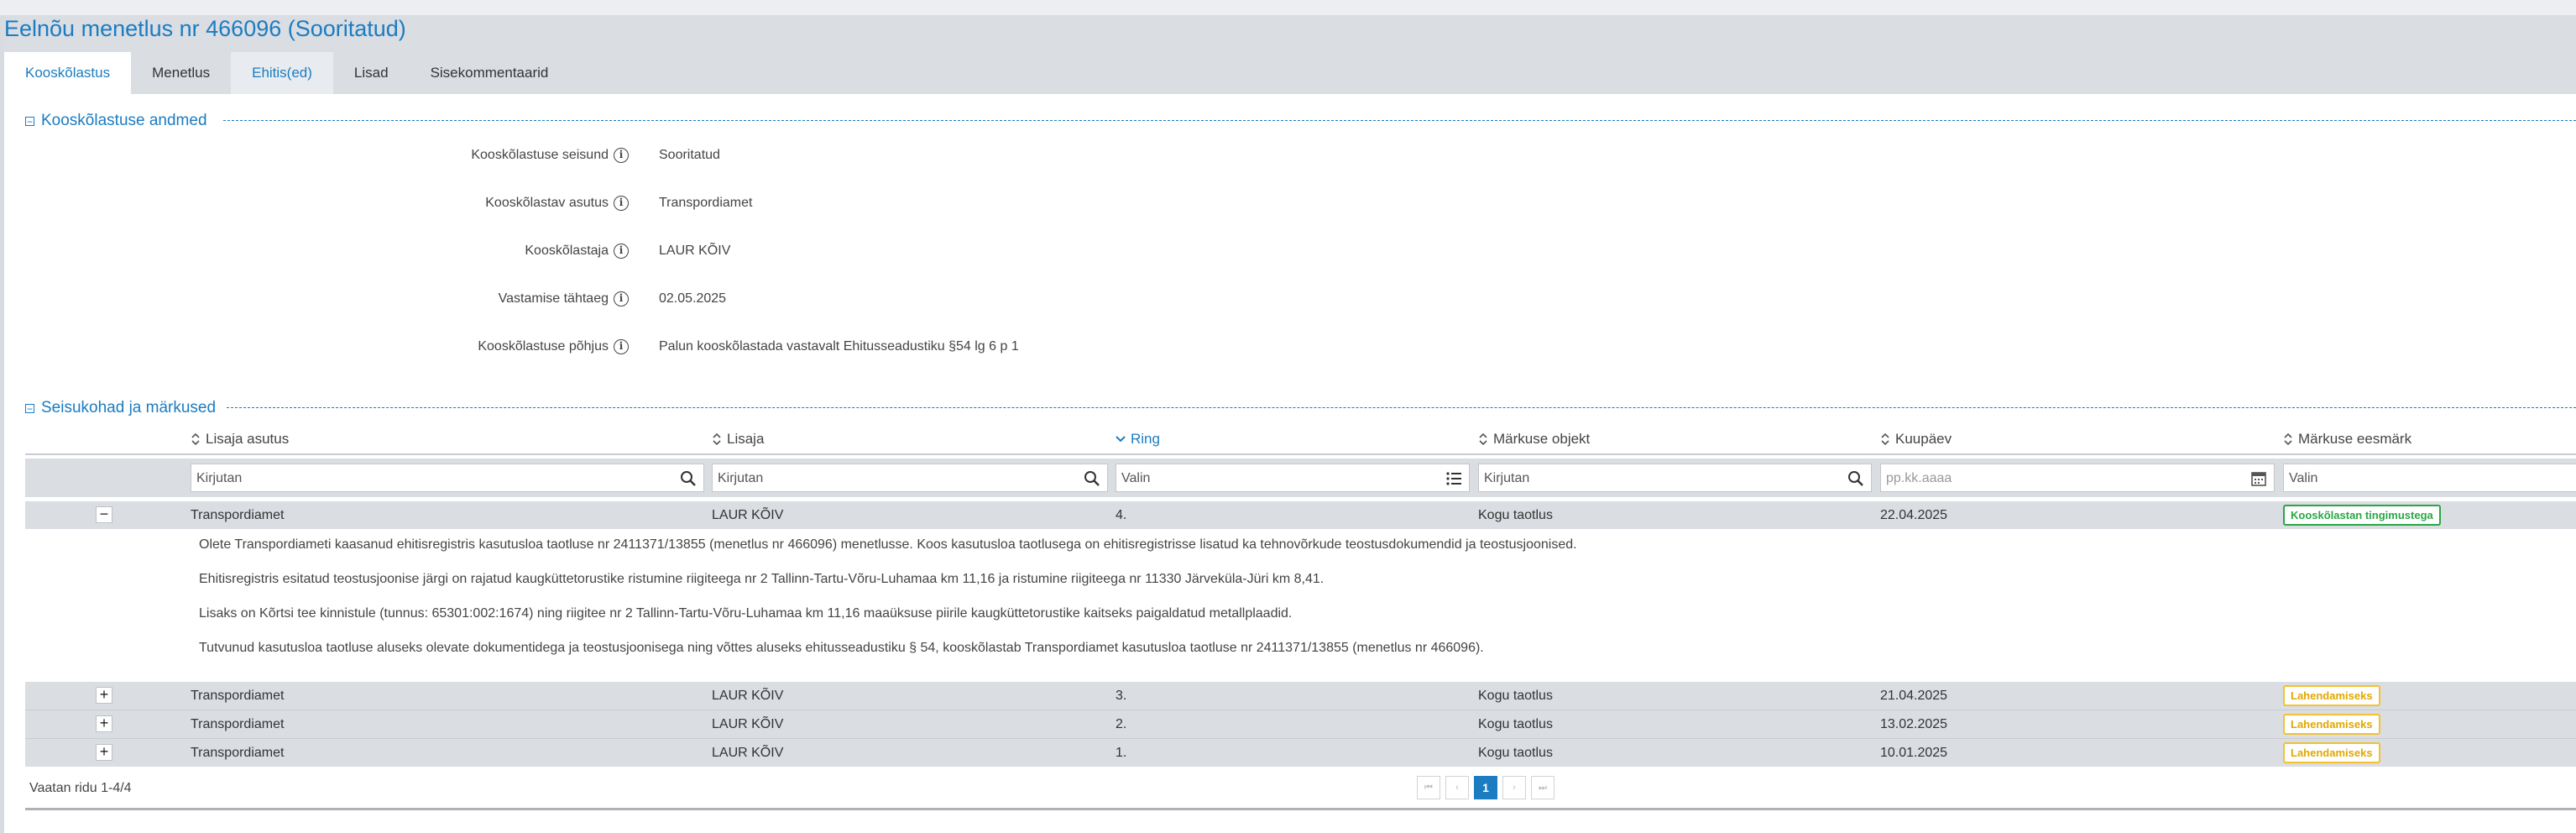 Image resolution: width=2576 pixels, height=833 pixels. Describe the element at coordinates (1293, 478) in the screenshot. I see `filter-ring: Valin` at that location.